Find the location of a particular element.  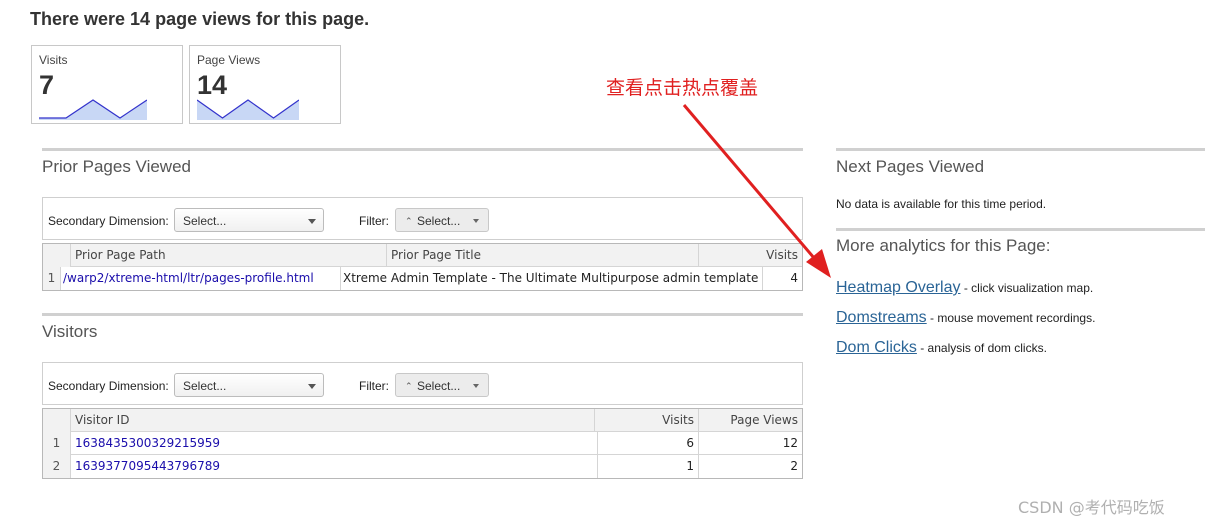

red-arrow-icon is located at coordinates (756, 191).